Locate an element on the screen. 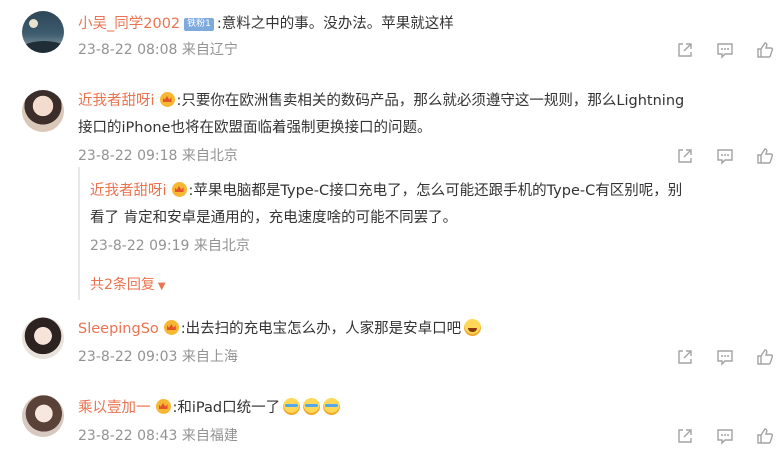  comment-line: SleepingSo :出去扫的充电宝怎么办，人家那是安卓口吧 is located at coordinates (280, 329).